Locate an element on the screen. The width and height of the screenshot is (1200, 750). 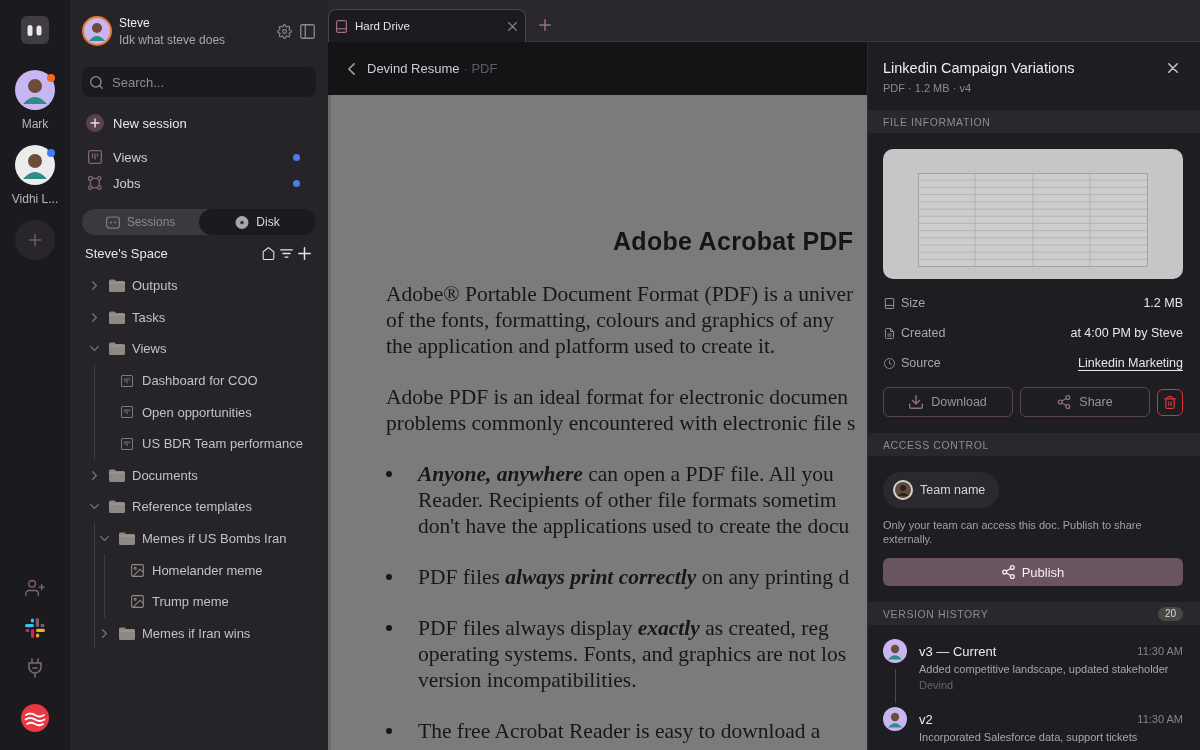
download-icon is located at coordinates (916, 402).